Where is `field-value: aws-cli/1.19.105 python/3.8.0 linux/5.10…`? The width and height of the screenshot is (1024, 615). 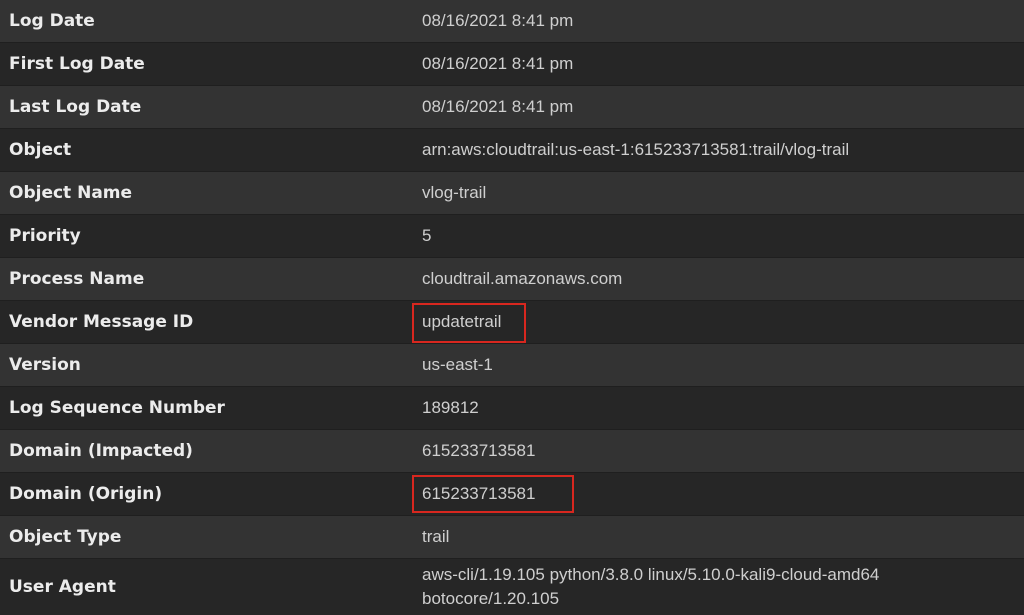 field-value: aws-cli/1.19.105 python/3.8.0 linux/5.10… is located at coordinates (693, 587).